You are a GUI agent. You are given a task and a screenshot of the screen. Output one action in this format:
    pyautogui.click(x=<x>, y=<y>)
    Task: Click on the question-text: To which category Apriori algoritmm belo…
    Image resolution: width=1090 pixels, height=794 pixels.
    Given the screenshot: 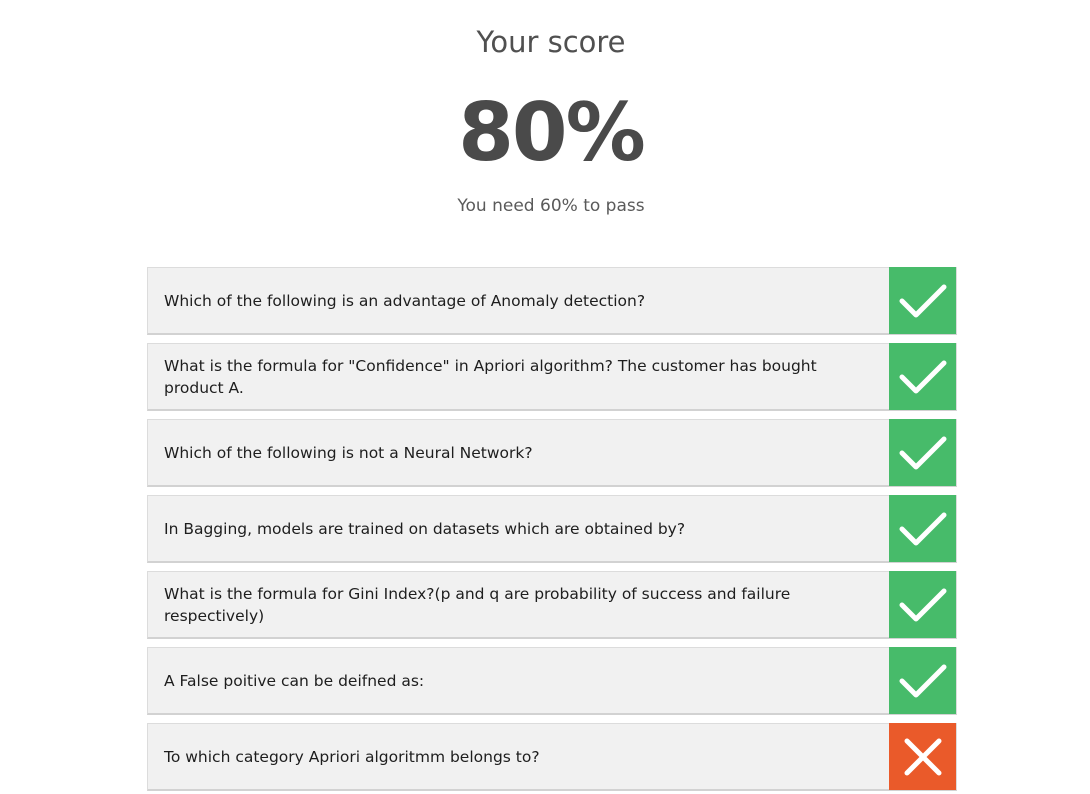 What is the action you would take?
    pyautogui.click(x=352, y=757)
    